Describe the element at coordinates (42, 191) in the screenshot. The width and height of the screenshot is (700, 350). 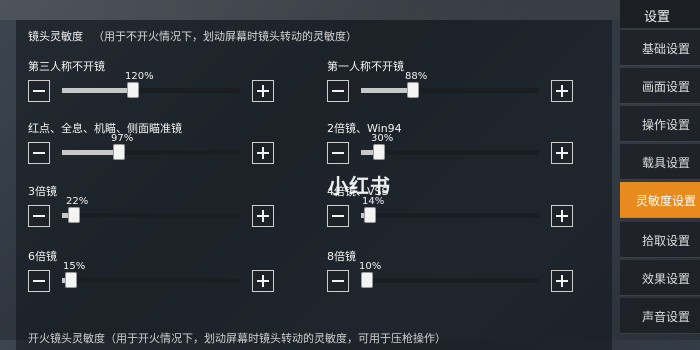
I see `setting-label: 3倍镜` at that location.